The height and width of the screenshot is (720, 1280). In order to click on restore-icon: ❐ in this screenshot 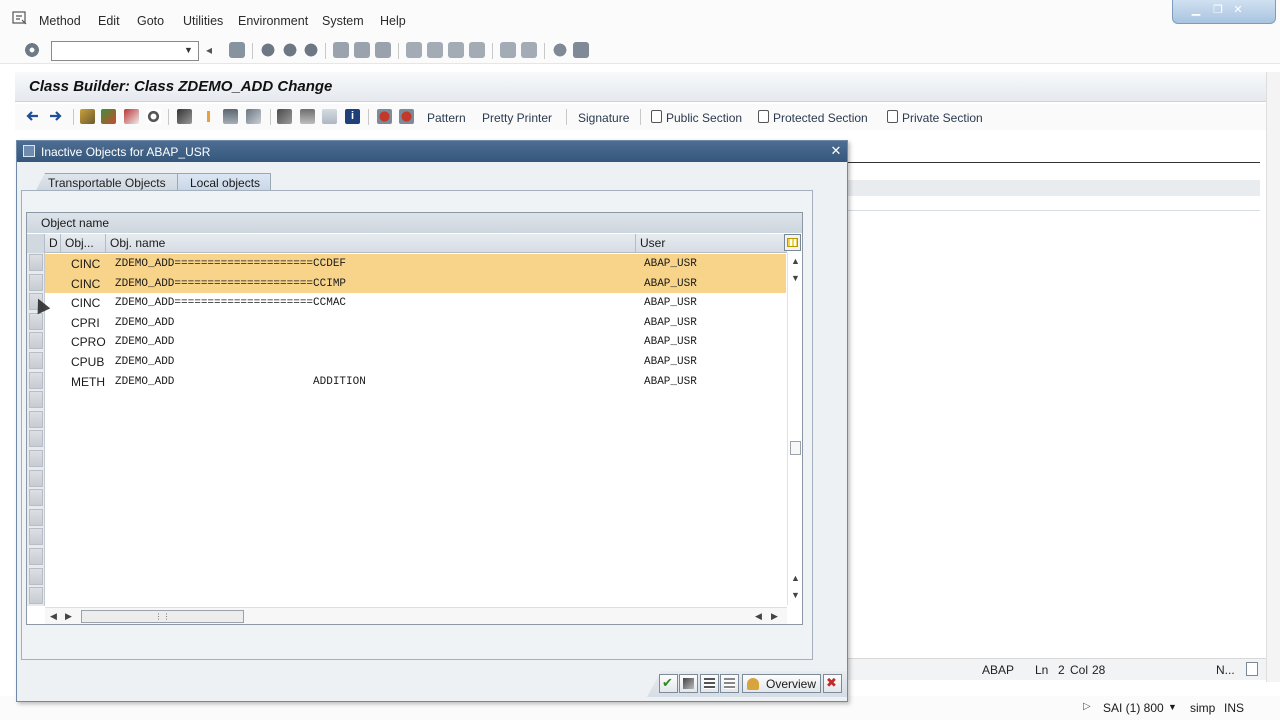, I will do `click(1218, 10)`.